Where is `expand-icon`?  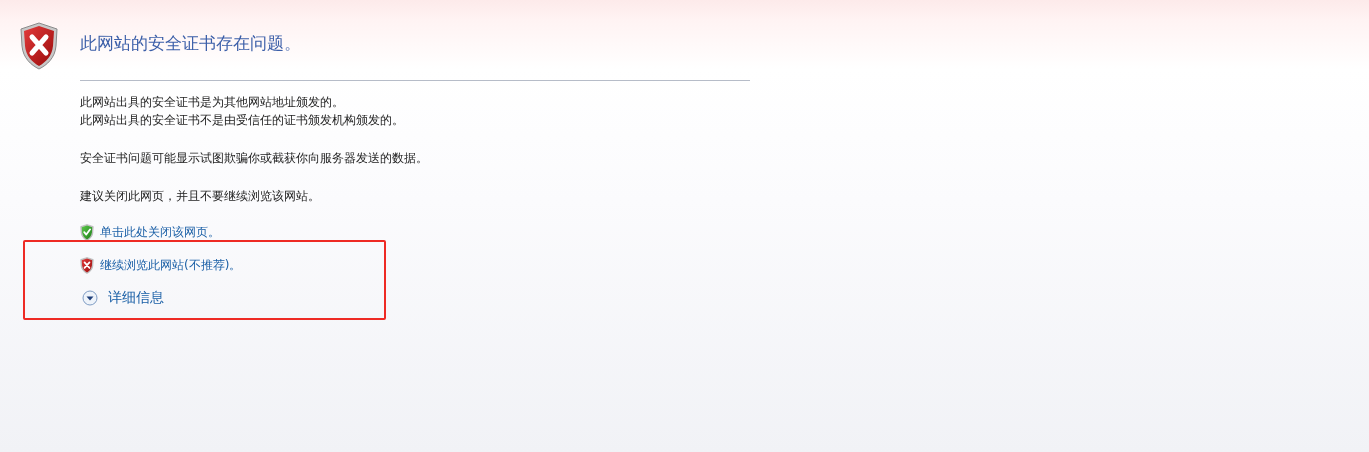
expand-icon is located at coordinates (90, 298).